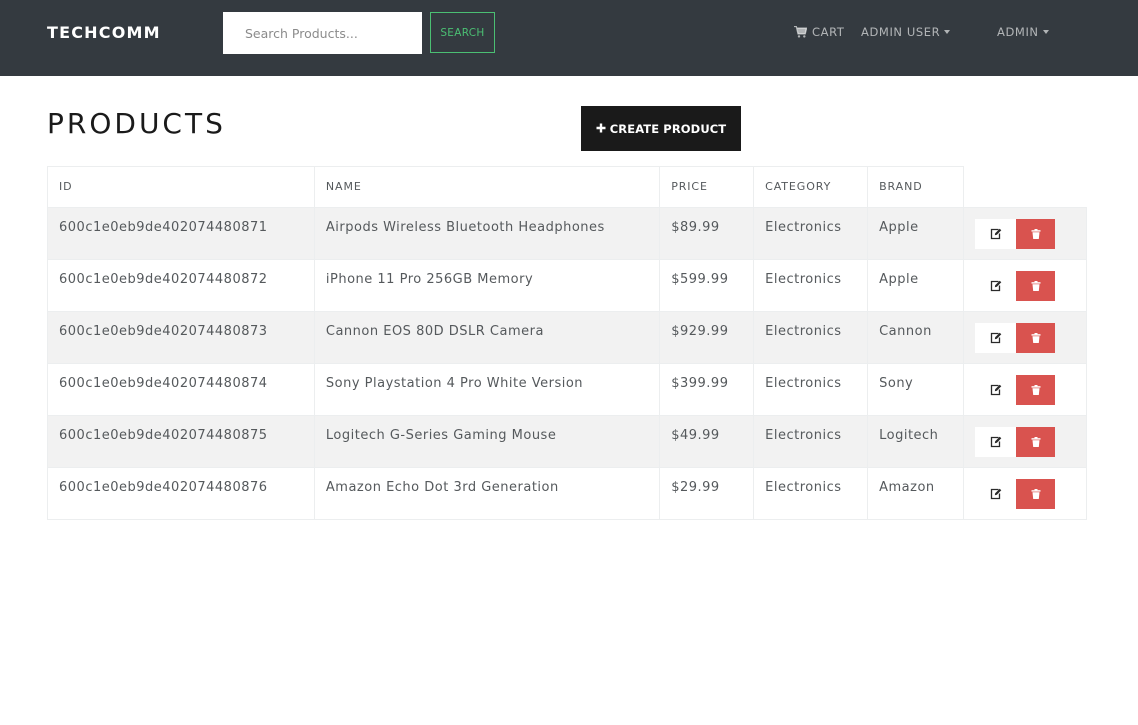 The image size is (1138, 725). I want to click on column-header-category: CATEGORY, so click(811, 187).